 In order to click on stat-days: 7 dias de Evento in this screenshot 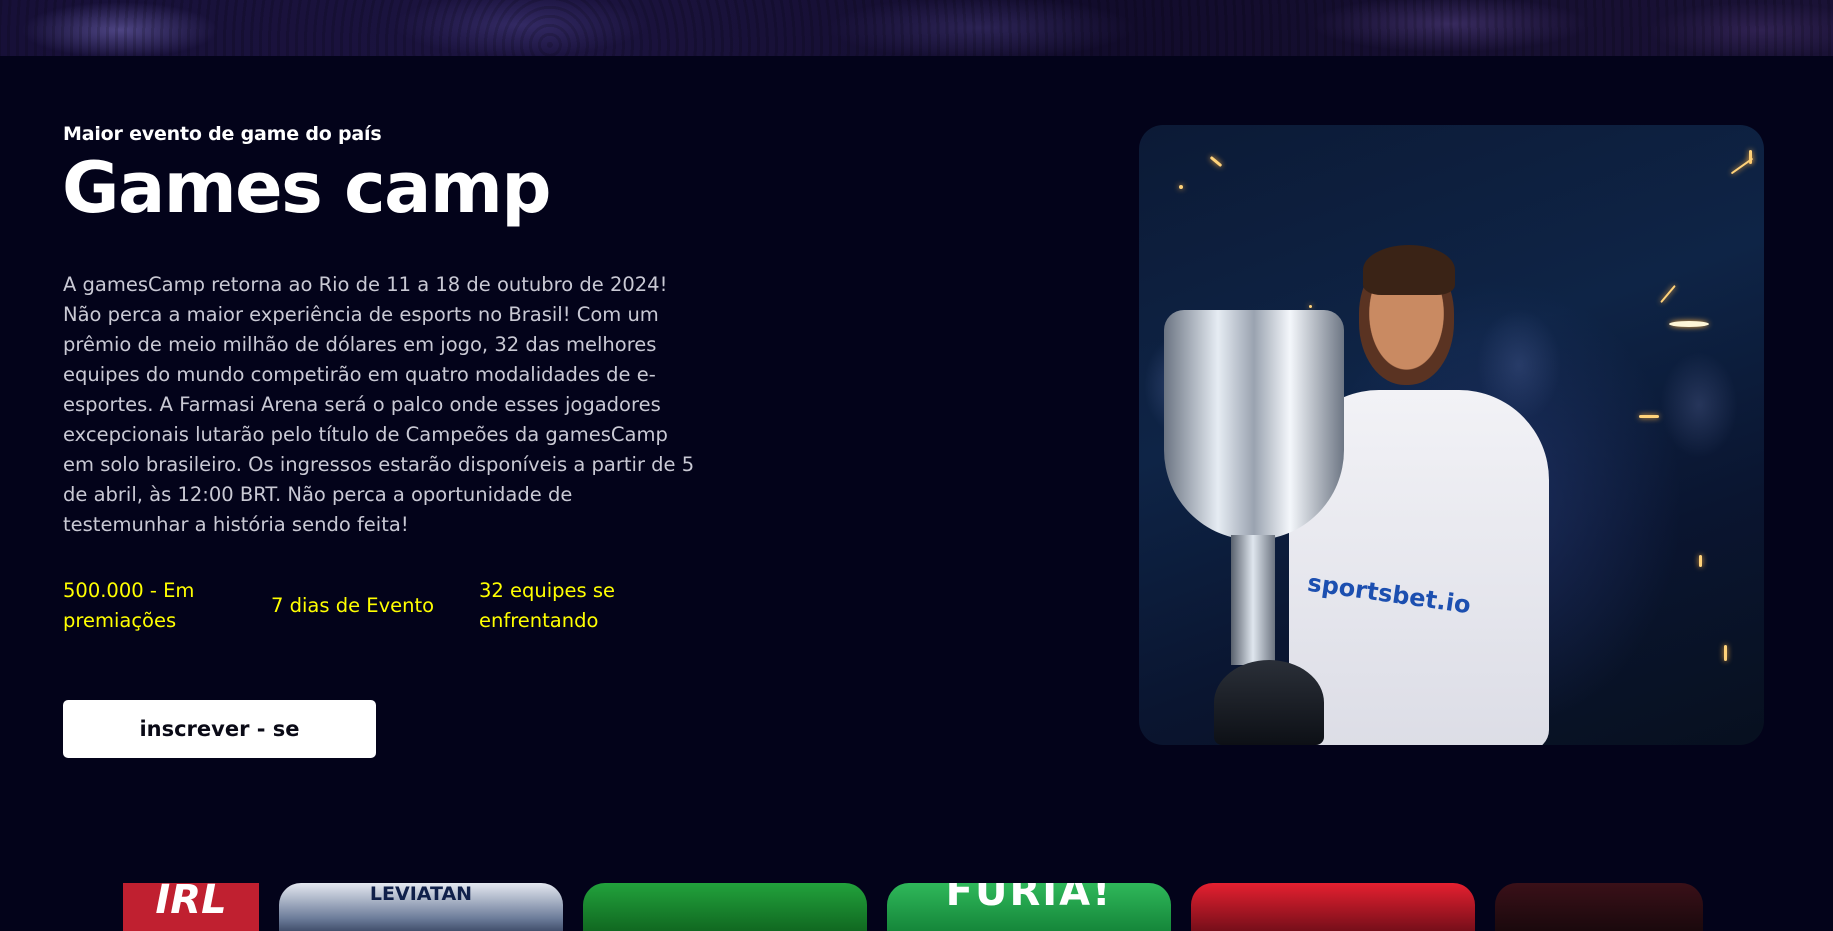, I will do `click(353, 605)`.